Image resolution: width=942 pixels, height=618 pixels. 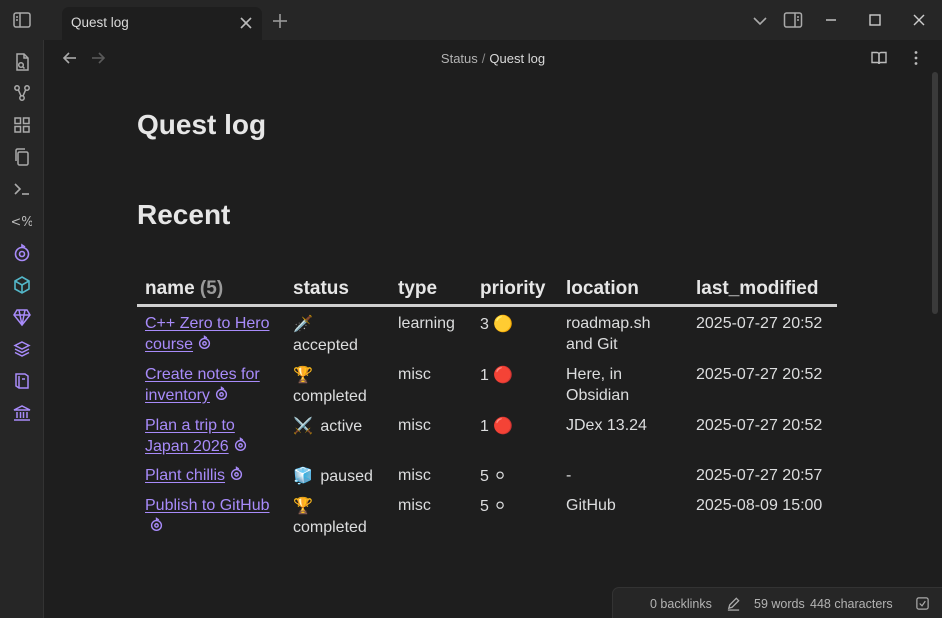 What do you see at coordinates (484, 324) in the screenshot?
I see `priority-value: 3` at bounding box center [484, 324].